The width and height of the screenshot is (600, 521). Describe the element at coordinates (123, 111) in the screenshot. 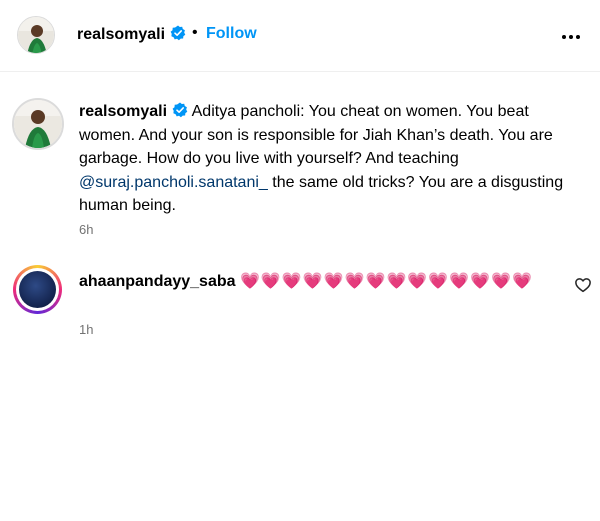

I see `caption-username: realsomyali` at that location.